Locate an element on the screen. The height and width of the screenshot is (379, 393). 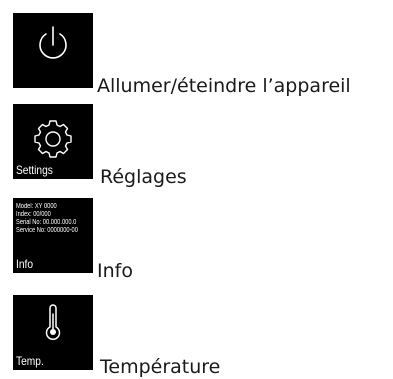
info-tile-label: Info is located at coordinates (25, 264).